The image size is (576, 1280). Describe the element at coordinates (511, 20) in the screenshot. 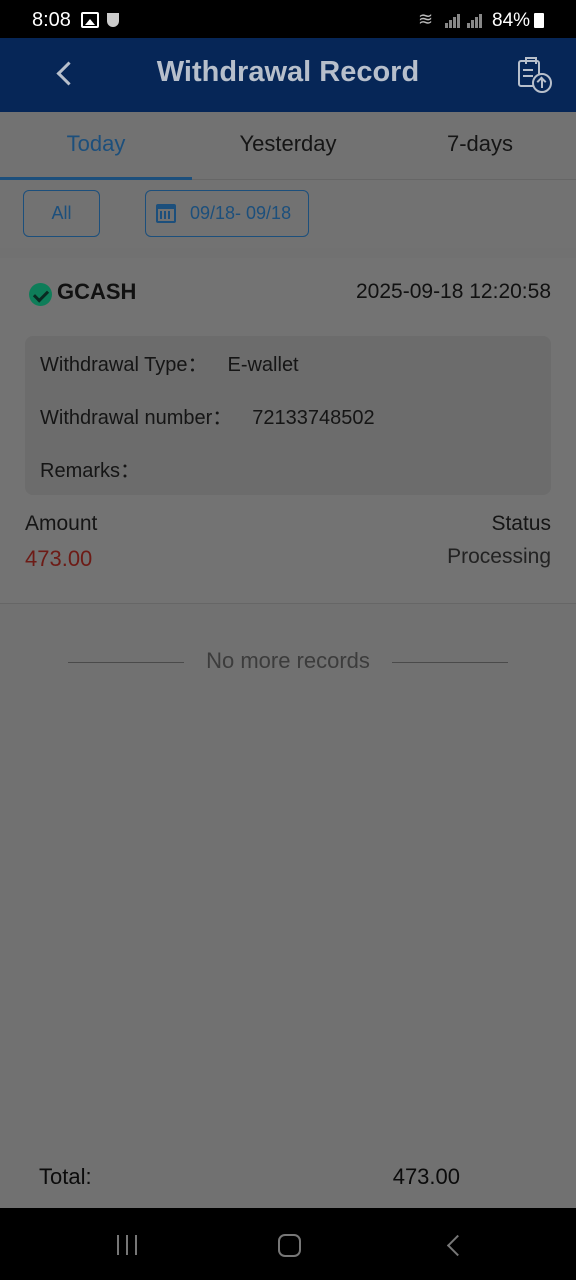

I see `battery-level: 84%` at that location.